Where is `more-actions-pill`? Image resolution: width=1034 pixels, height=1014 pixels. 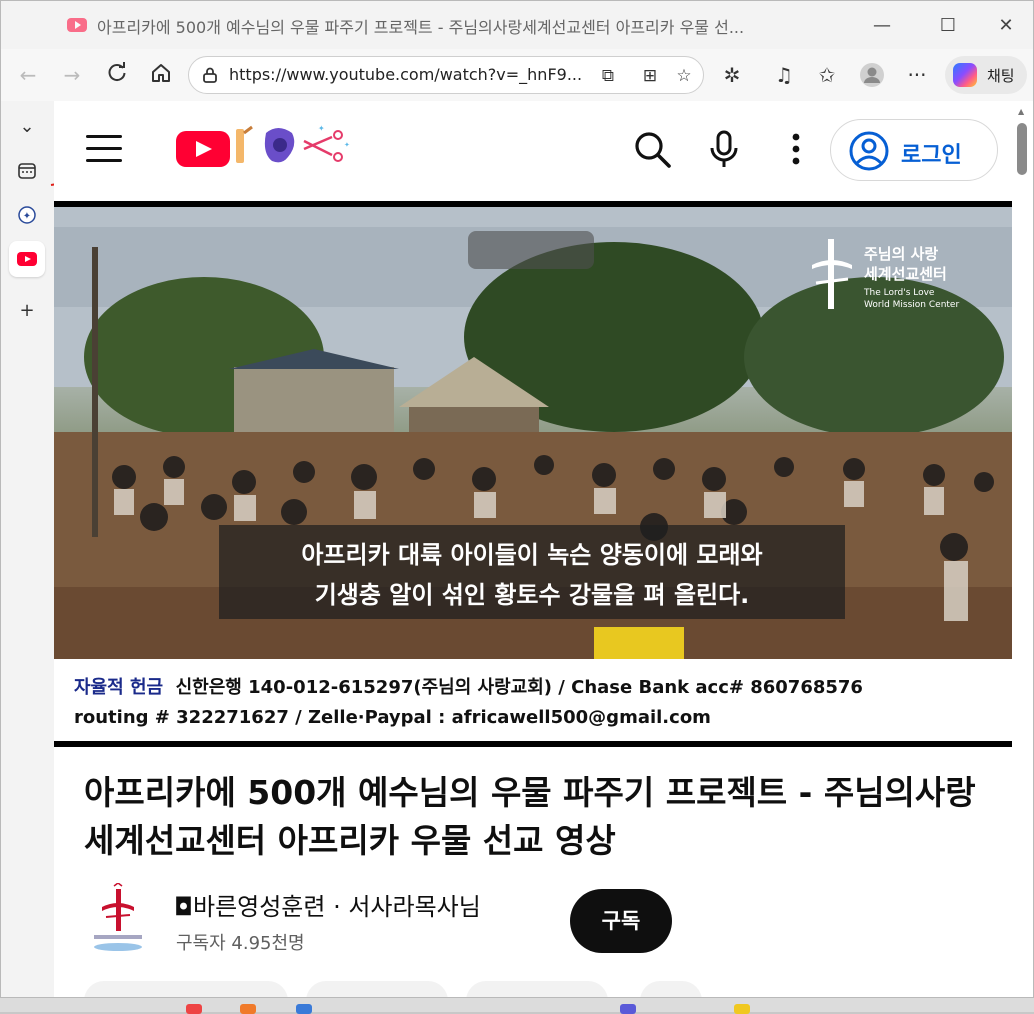 more-actions-pill is located at coordinates (671, 989).